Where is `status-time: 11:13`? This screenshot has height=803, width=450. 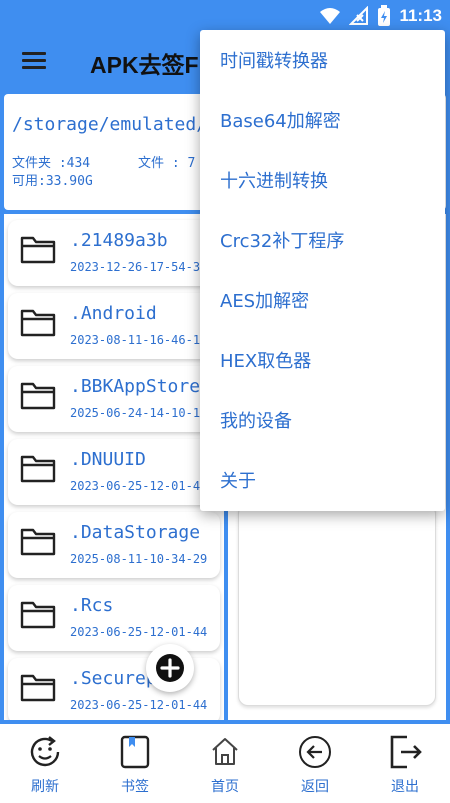
status-time: 11:13 is located at coordinates (420, 15).